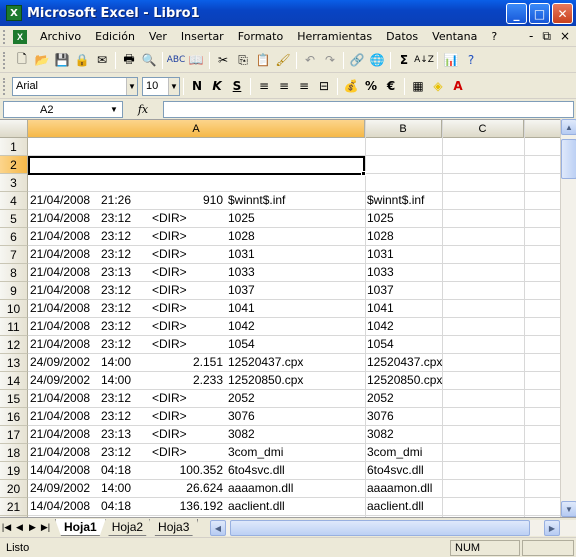 The image size is (576, 557). Describe the element at coordinates (115, 36) in the screenshot. I see `menu-edicion: Edición` at that location.